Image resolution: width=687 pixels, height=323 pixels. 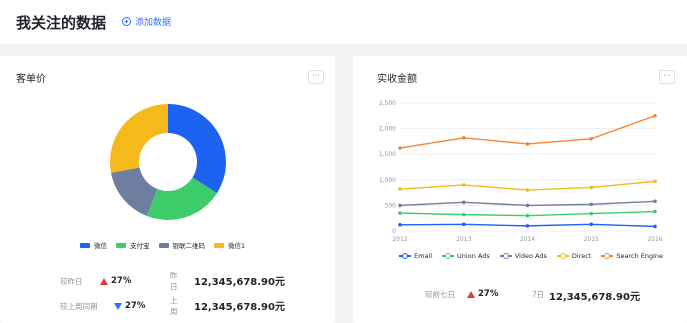 I want to click on donut-chart, so click(x=167, y=162).